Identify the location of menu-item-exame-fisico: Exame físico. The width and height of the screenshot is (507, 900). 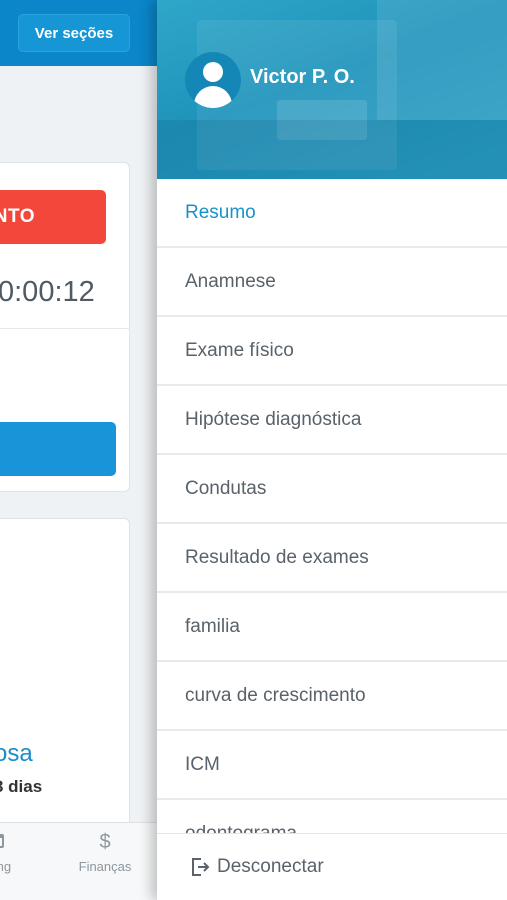
(332, 351).